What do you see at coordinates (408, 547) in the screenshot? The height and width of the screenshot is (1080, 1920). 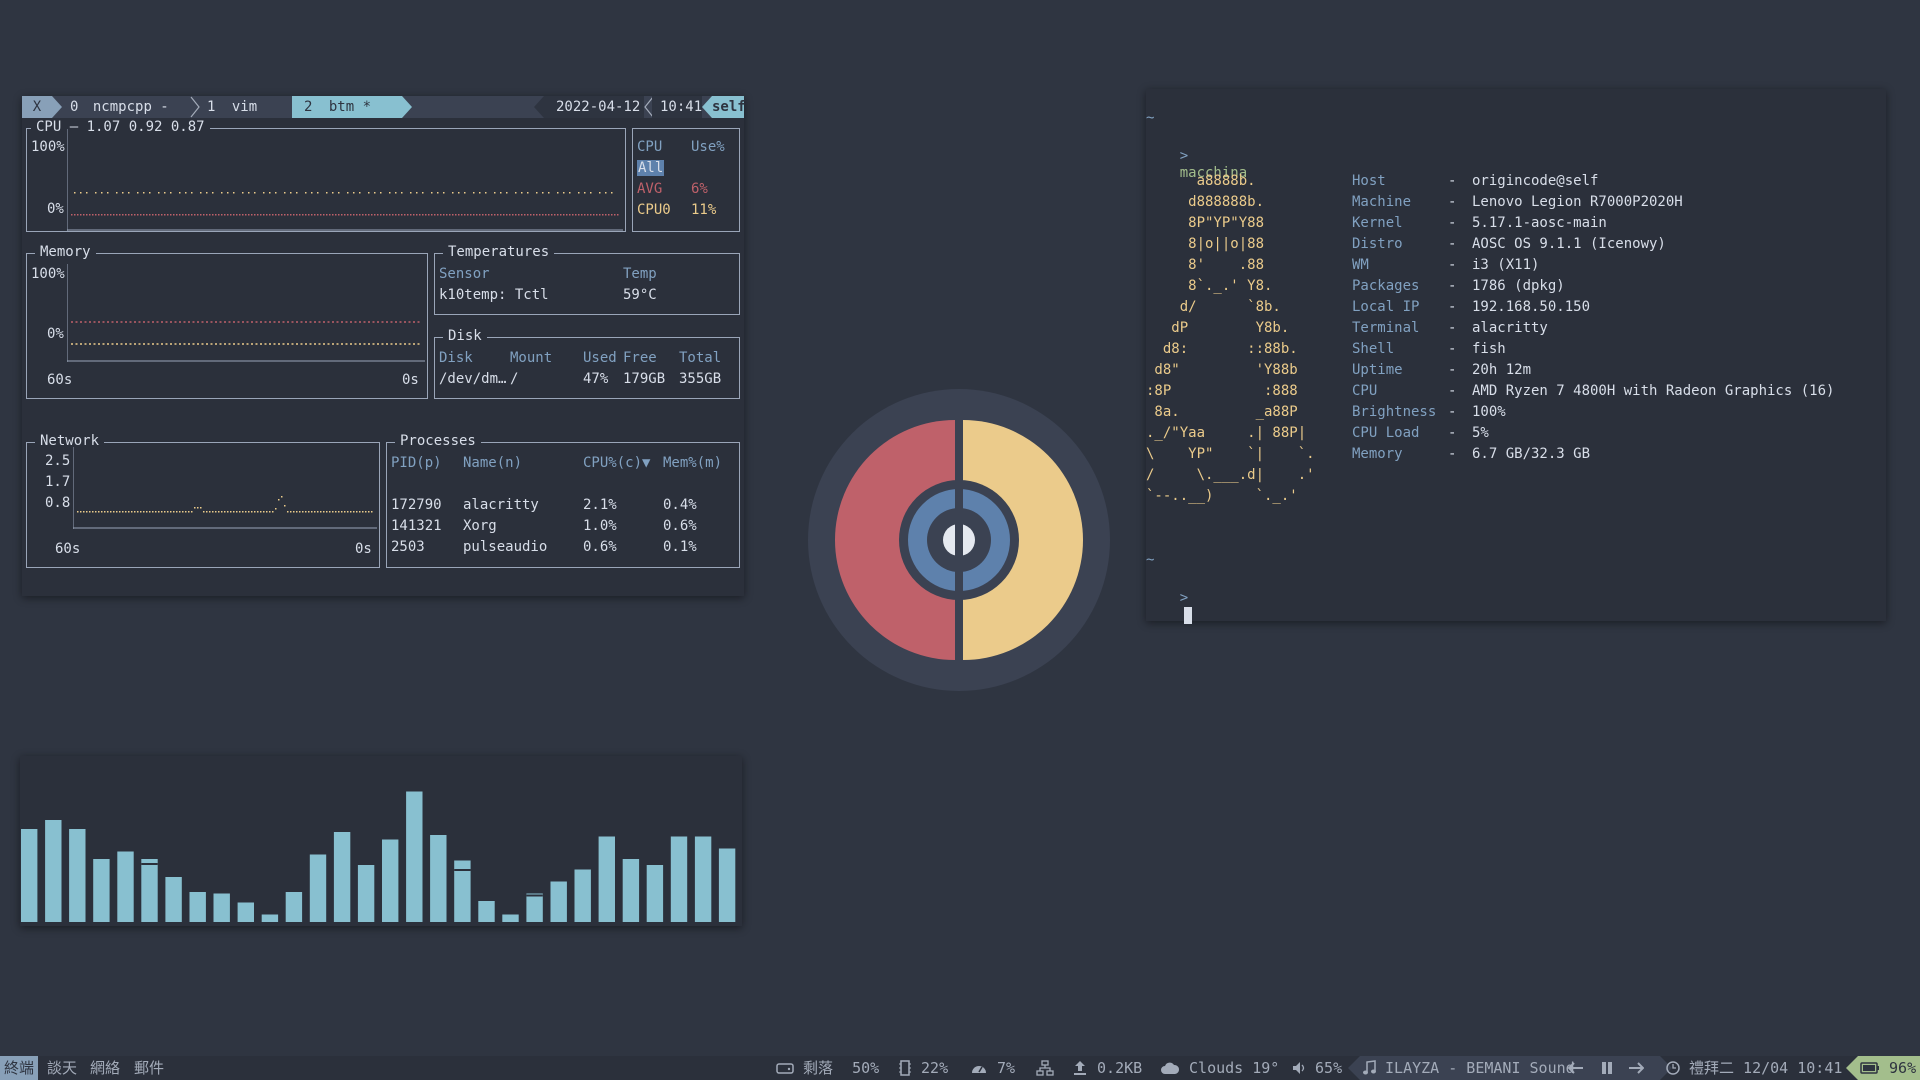 I see `process-pid: 2503` at bounding box center [408, 547].